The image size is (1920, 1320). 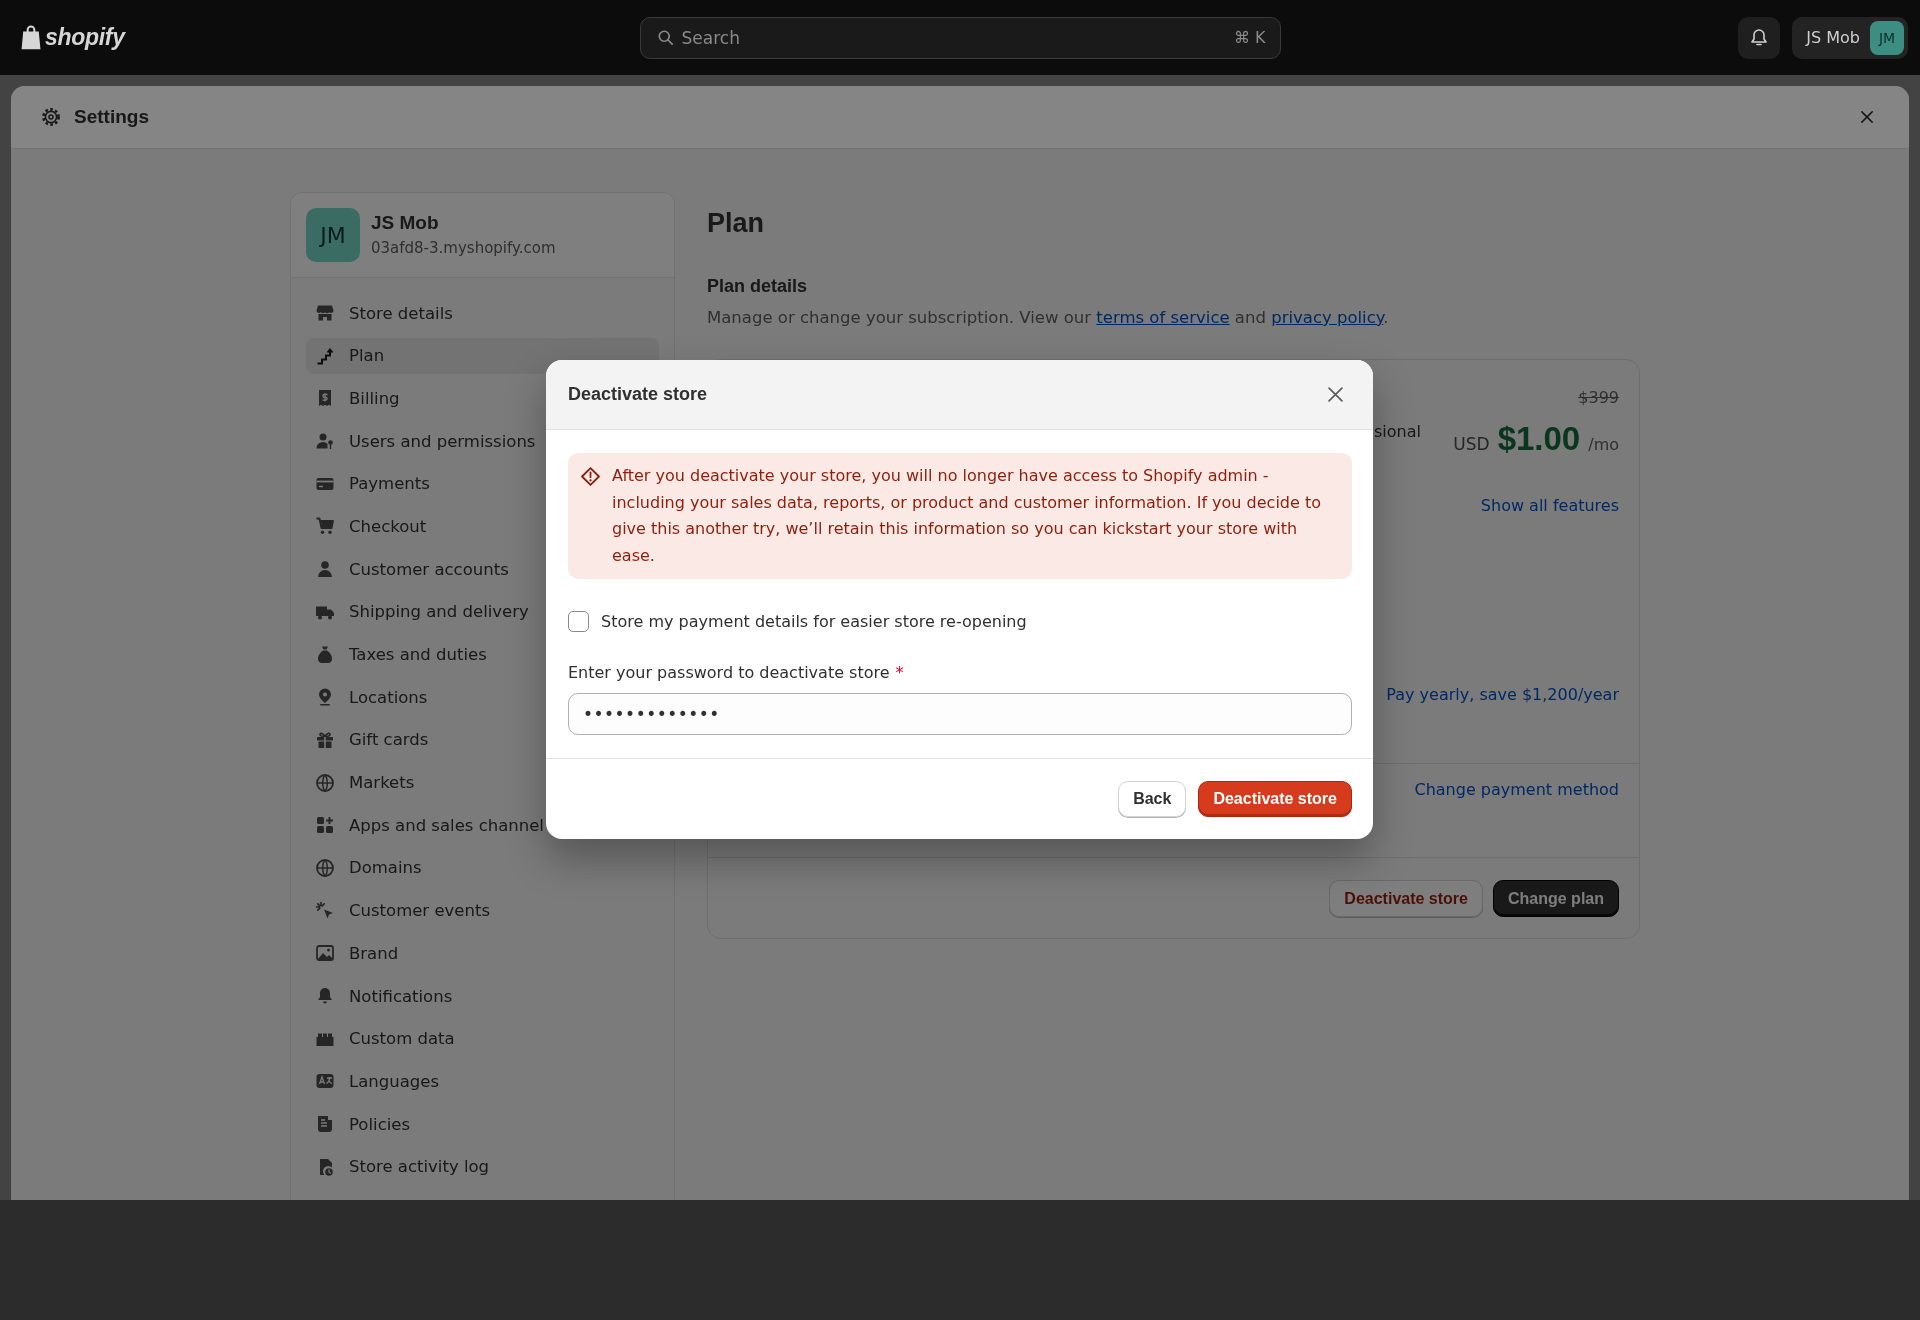 What do you see at coordinates (665, 37) in the screenshot?
I see `search-icon` at bounding box center [665, 37].